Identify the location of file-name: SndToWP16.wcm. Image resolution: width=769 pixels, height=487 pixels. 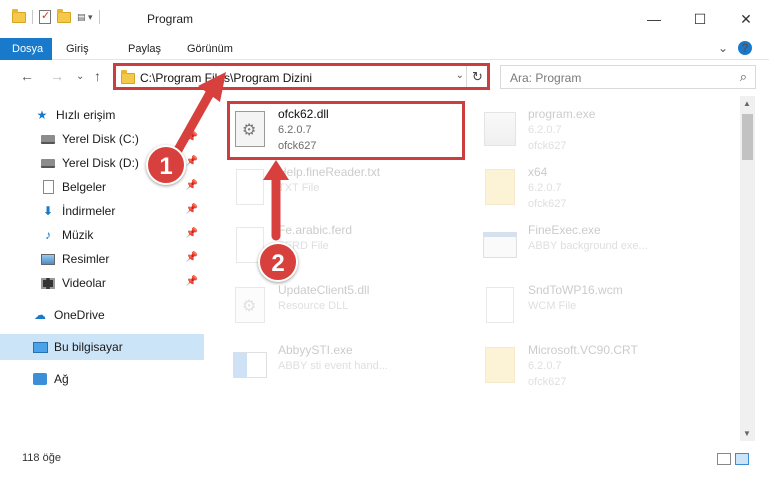
(575, 290).